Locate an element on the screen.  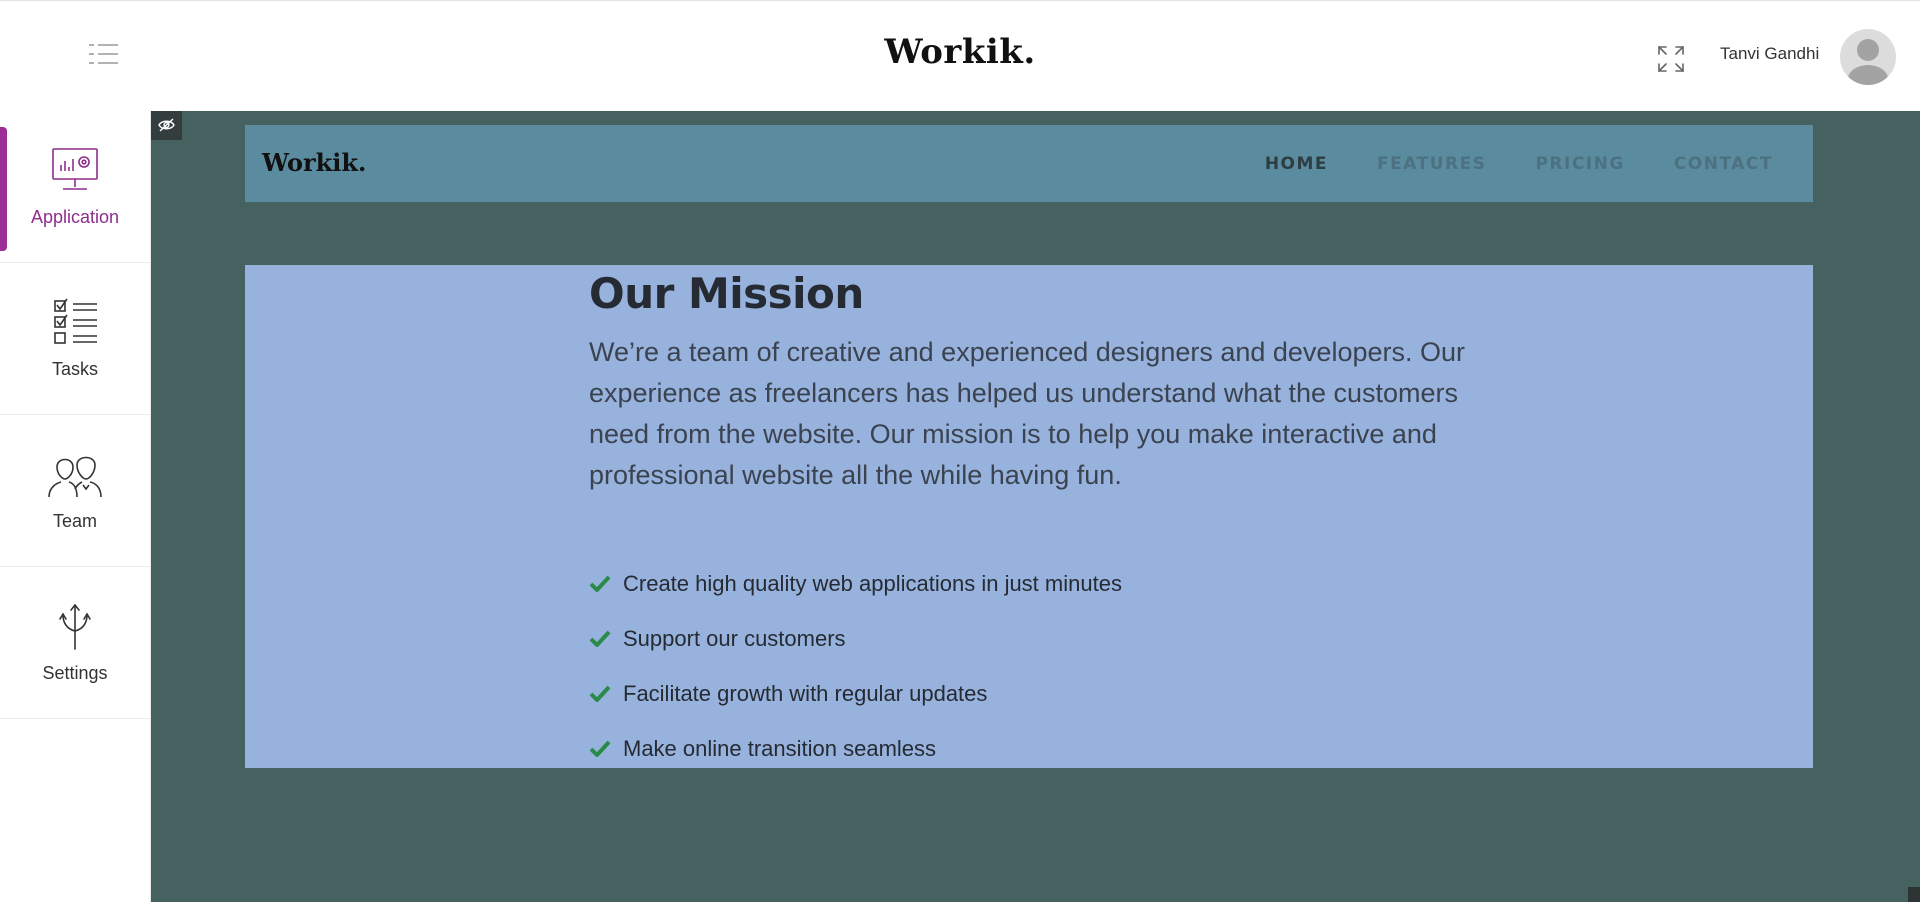
fullscreen-icon is located at coordinates (1671, 59).